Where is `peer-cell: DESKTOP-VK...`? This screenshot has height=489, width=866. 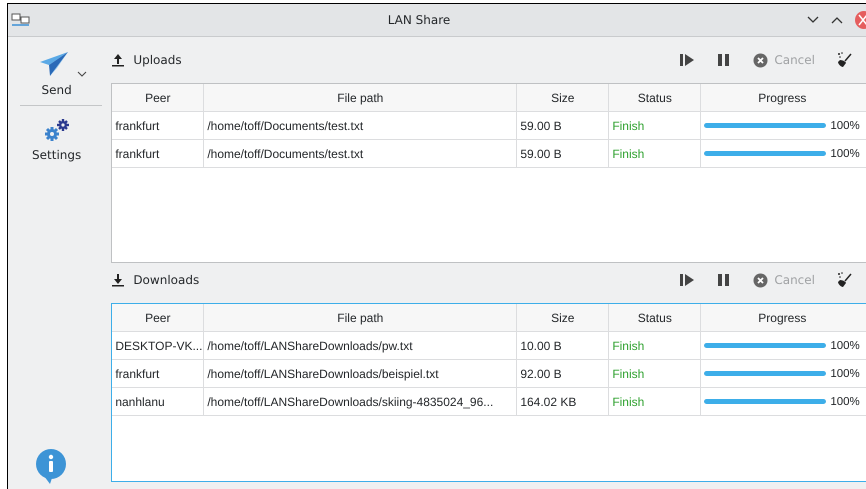 peer-cell: DESKTOP-VK... is located at coordinates (158, 345).